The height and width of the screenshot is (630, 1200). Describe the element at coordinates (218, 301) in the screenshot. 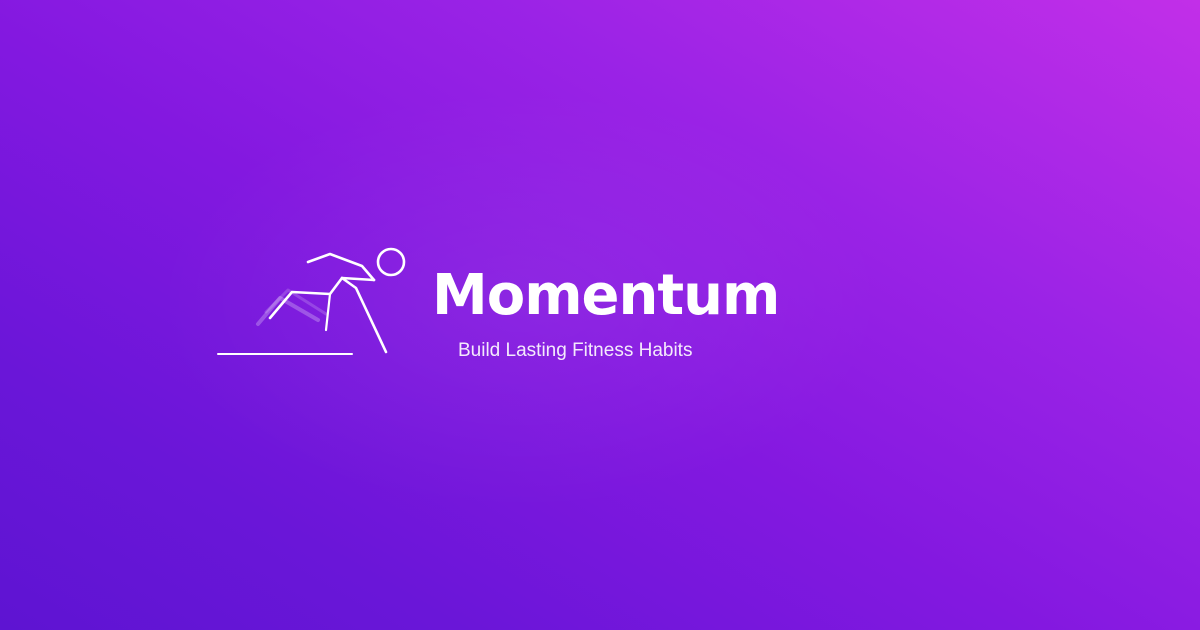

I see `sprinting-runner-icon` at that location.